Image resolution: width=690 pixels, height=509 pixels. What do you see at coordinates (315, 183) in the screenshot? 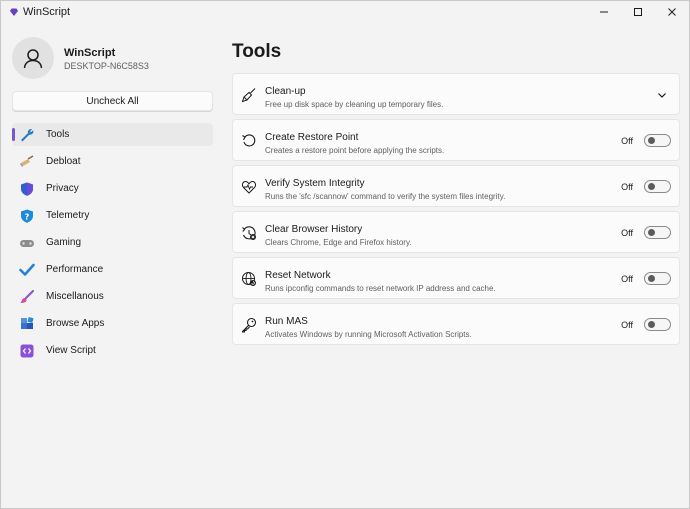
I see `card-title: Verify System Integrity` at bounding box center [315, 183].